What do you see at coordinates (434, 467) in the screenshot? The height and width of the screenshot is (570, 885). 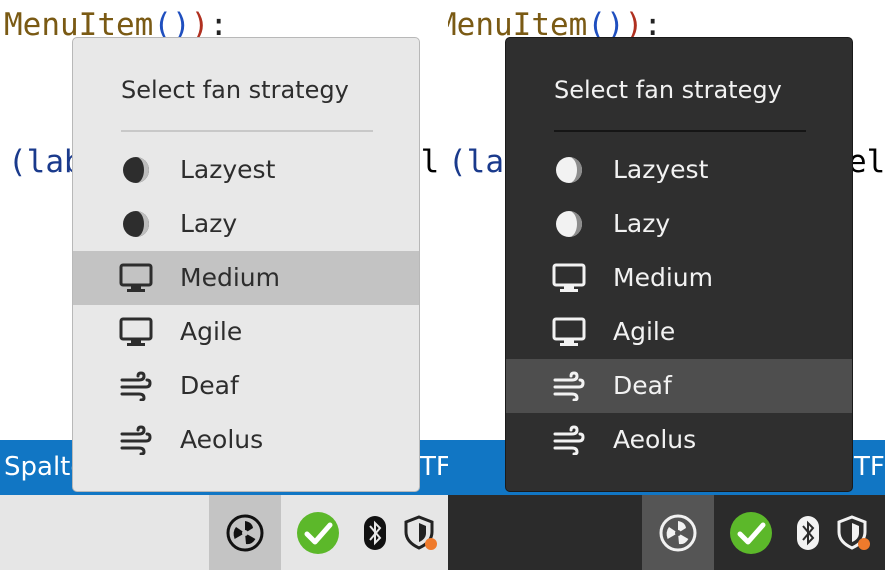 I see `strip-text-mid: TF-spalte` at bounding box center [434, 467].